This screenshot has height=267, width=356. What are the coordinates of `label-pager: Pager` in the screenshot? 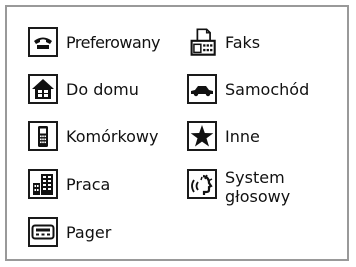 It's located at (89, 232).